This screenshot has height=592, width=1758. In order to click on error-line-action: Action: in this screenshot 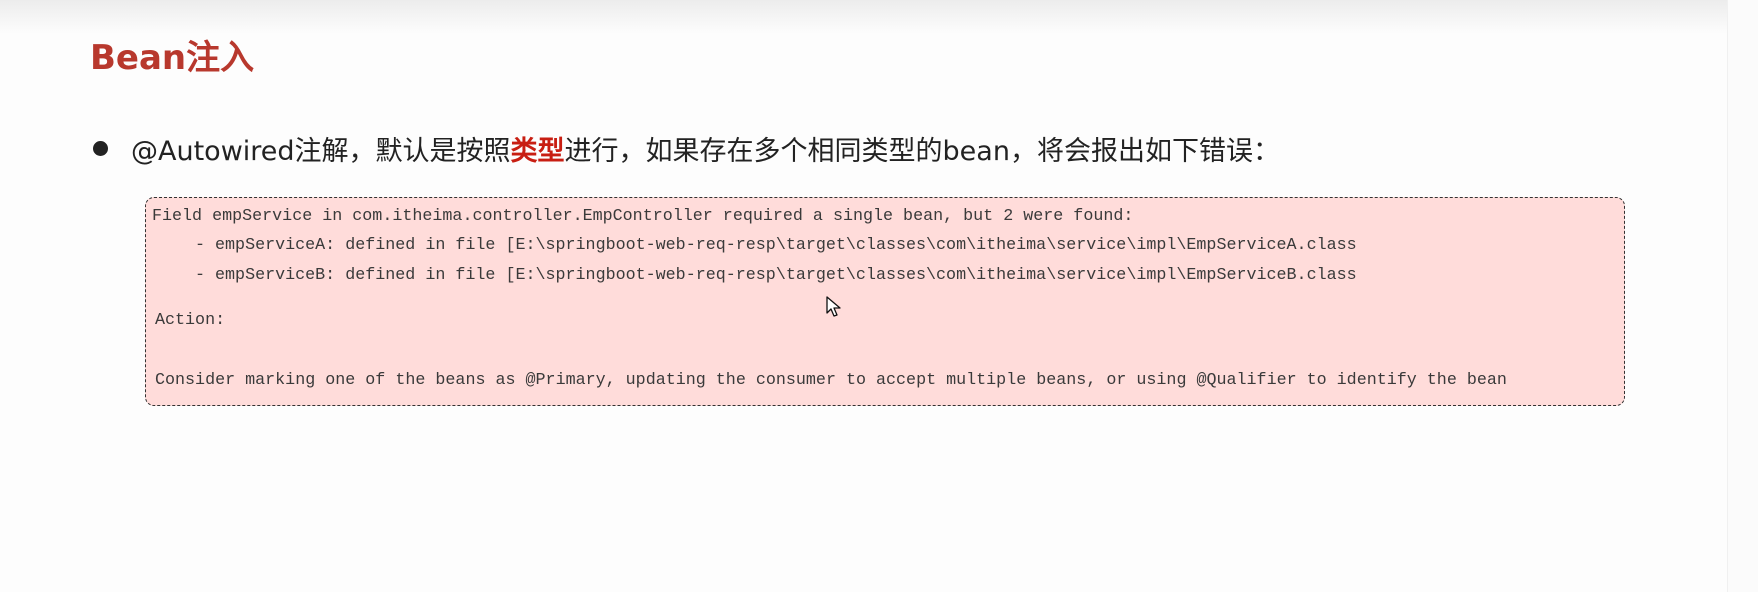, I will do `click(190, 320)`.